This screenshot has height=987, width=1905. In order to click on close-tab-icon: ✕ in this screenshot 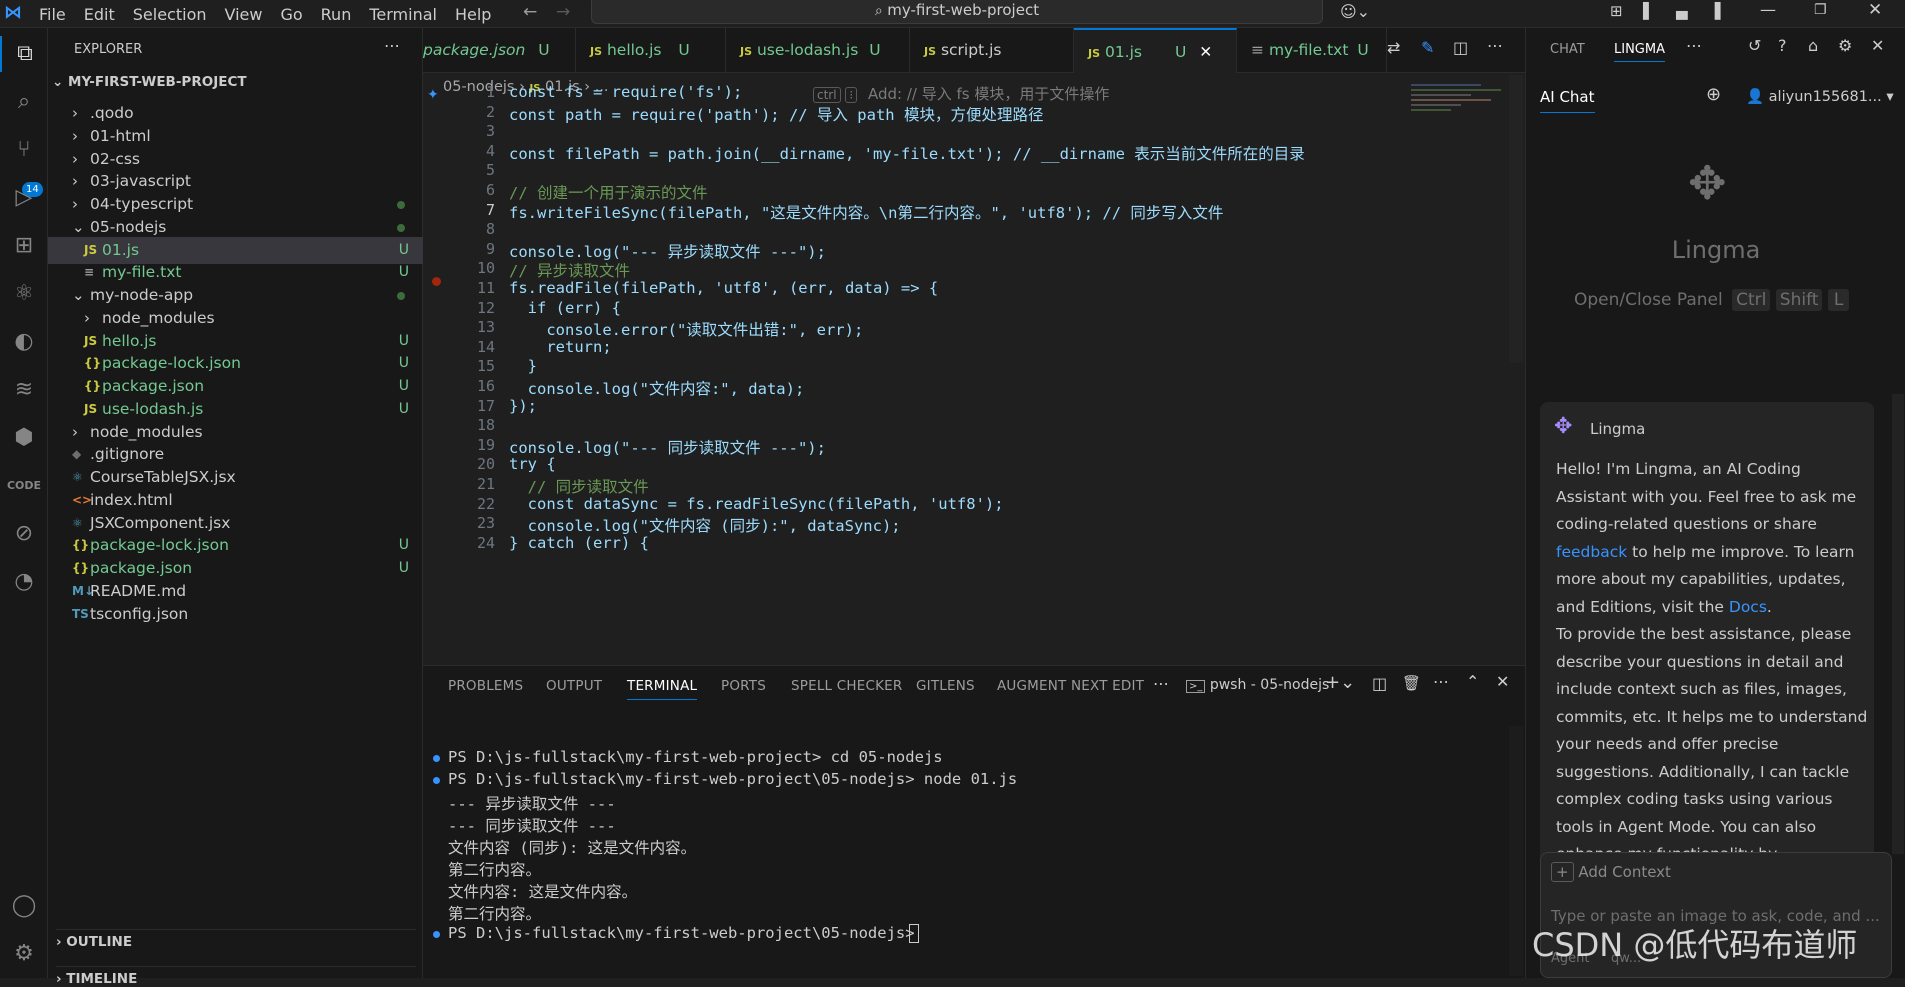, I will do `click(1205, 52)`.